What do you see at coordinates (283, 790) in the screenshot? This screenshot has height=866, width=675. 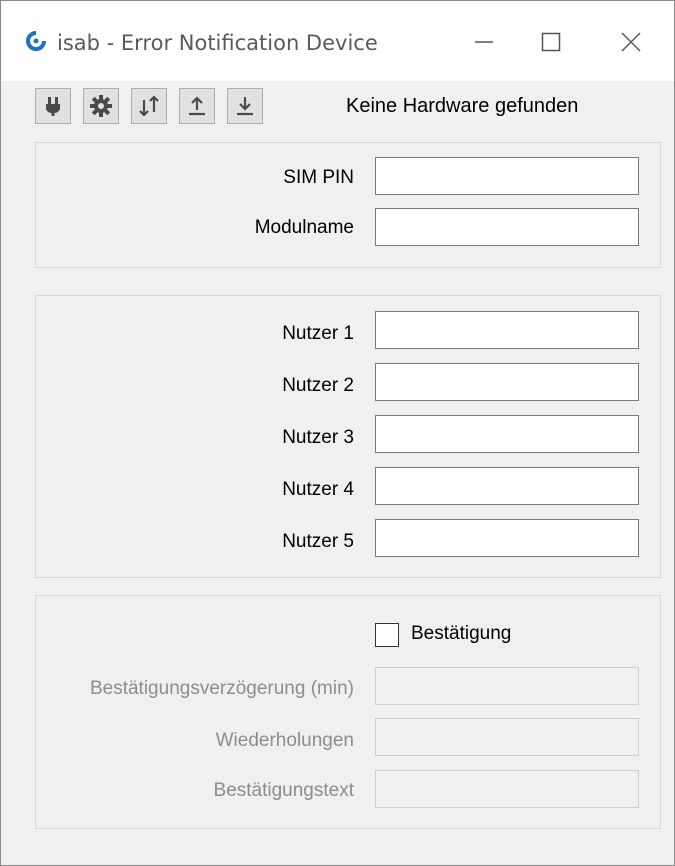 I see `confirmation-text-label: Bestätigungstext` at bounding box center [283, 790].